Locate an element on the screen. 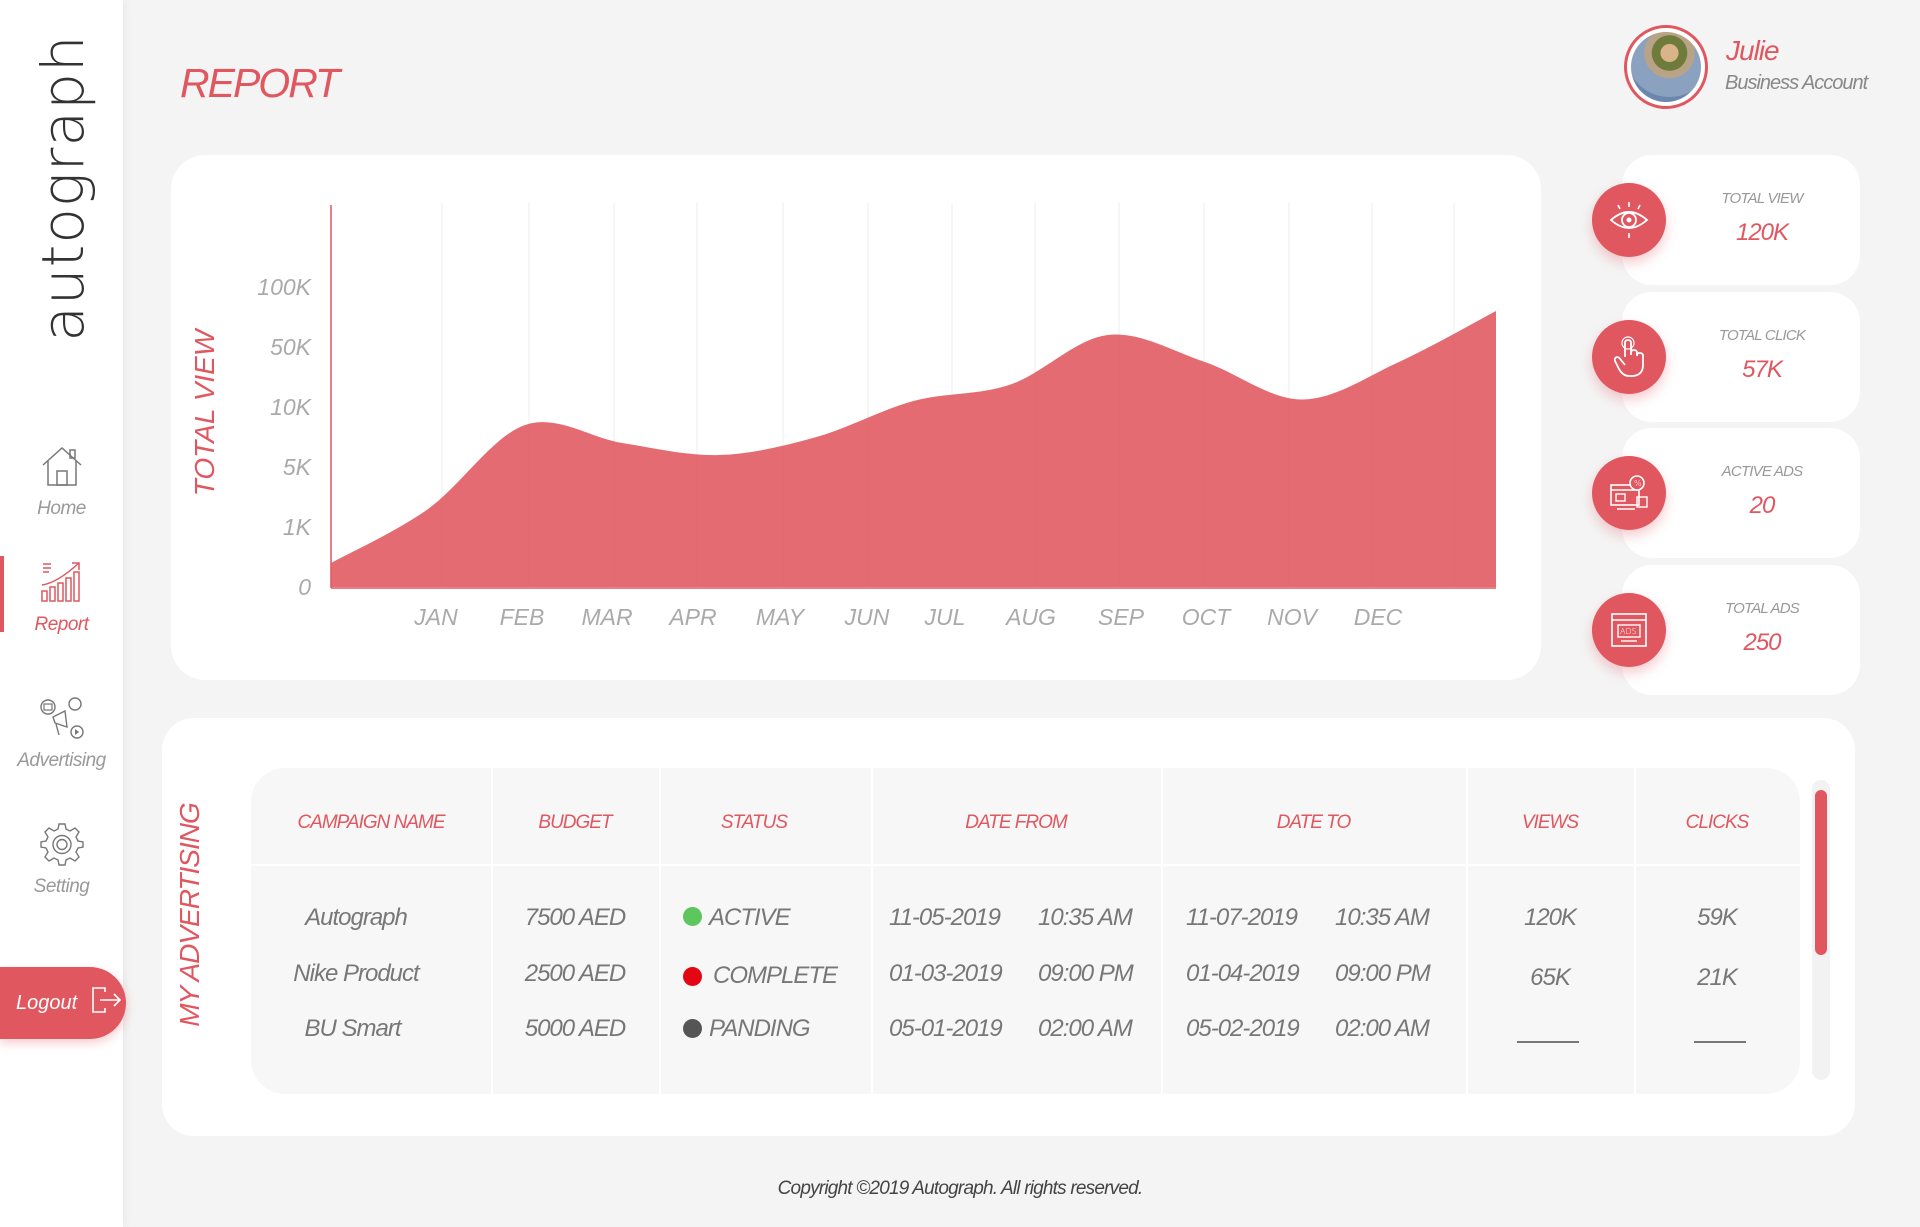 This screenshot has height=1227, width=1920. y-tick-label: 10K is located at coordinates (291, 407).